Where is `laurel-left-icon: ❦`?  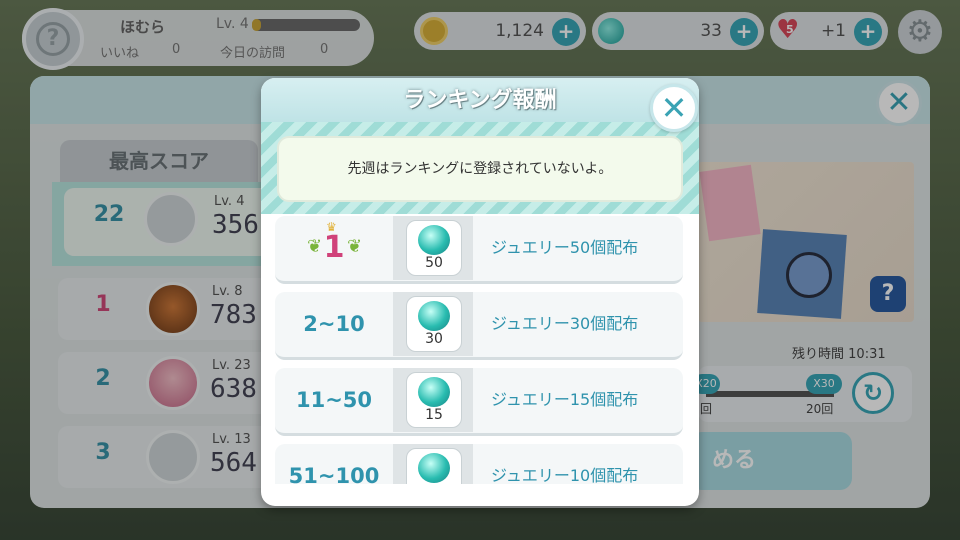 laurel-left-icon: ❦ is located at coordinates (315, 246).